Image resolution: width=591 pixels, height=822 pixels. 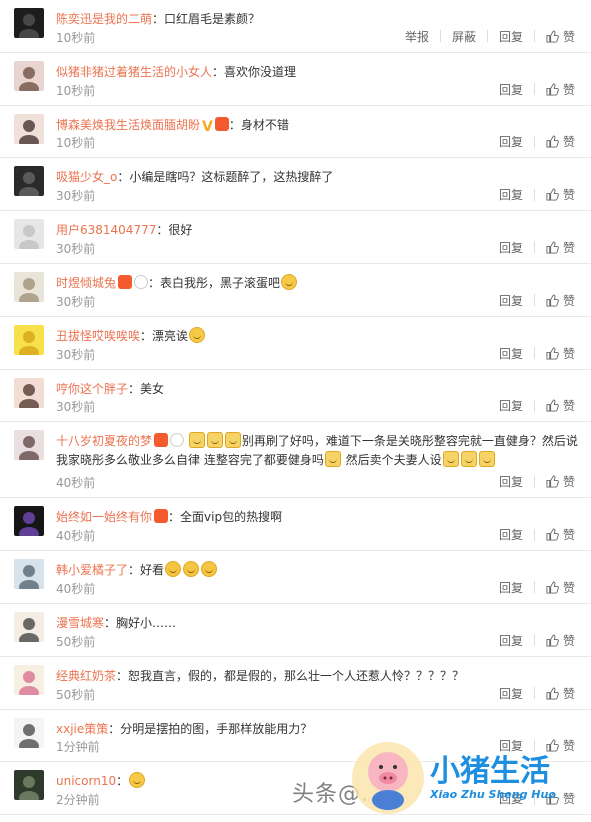 I want to click on comment-username: 经典红奶茶, so click(x=86, y=676).